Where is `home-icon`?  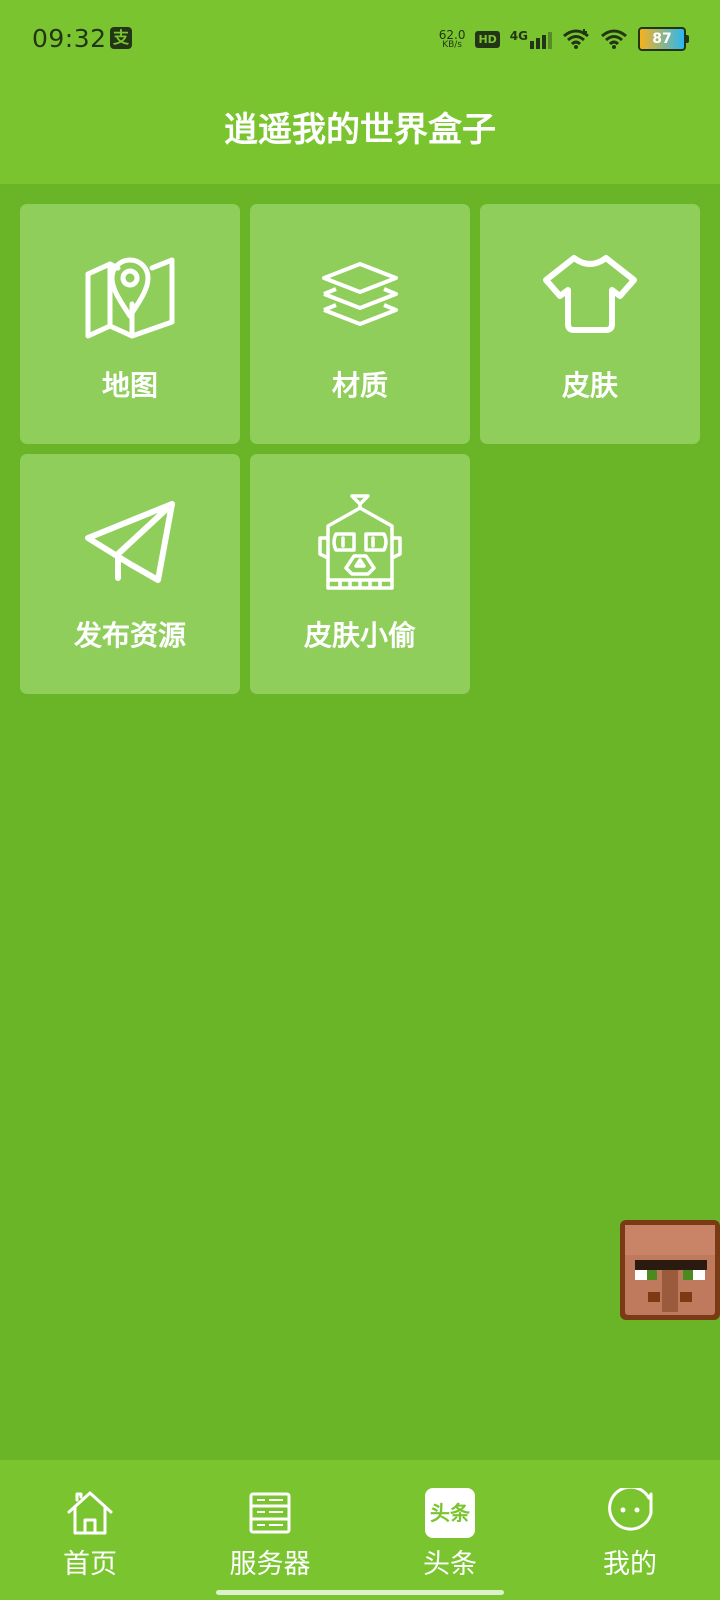
home-icon is located at coordinates (90, 1513).